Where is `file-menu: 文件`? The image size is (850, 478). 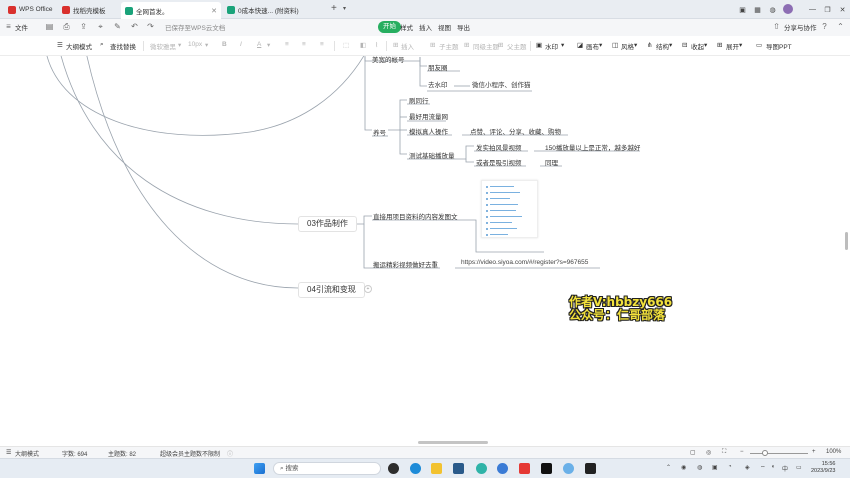 file-menu: 文件 is located at coordinates (21, 27).